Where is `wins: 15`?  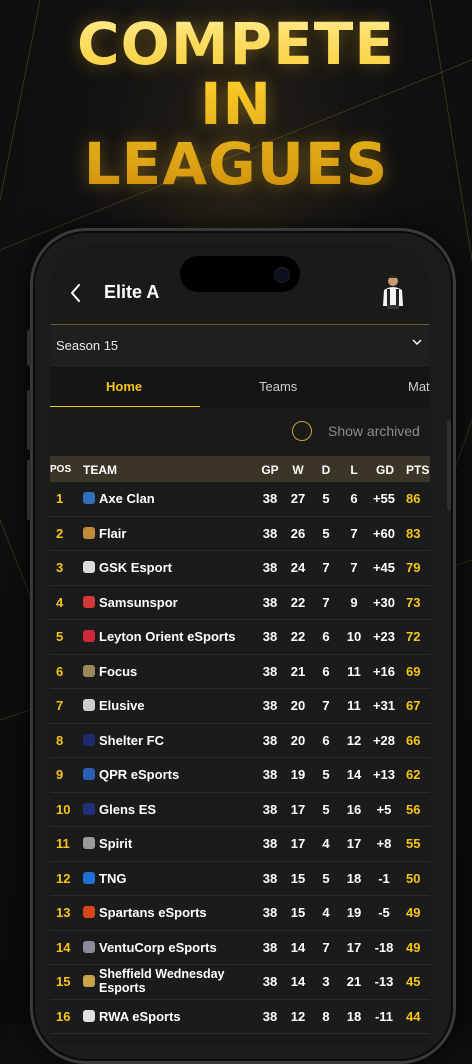
wins: 15 is located at coordinates (298, 878).